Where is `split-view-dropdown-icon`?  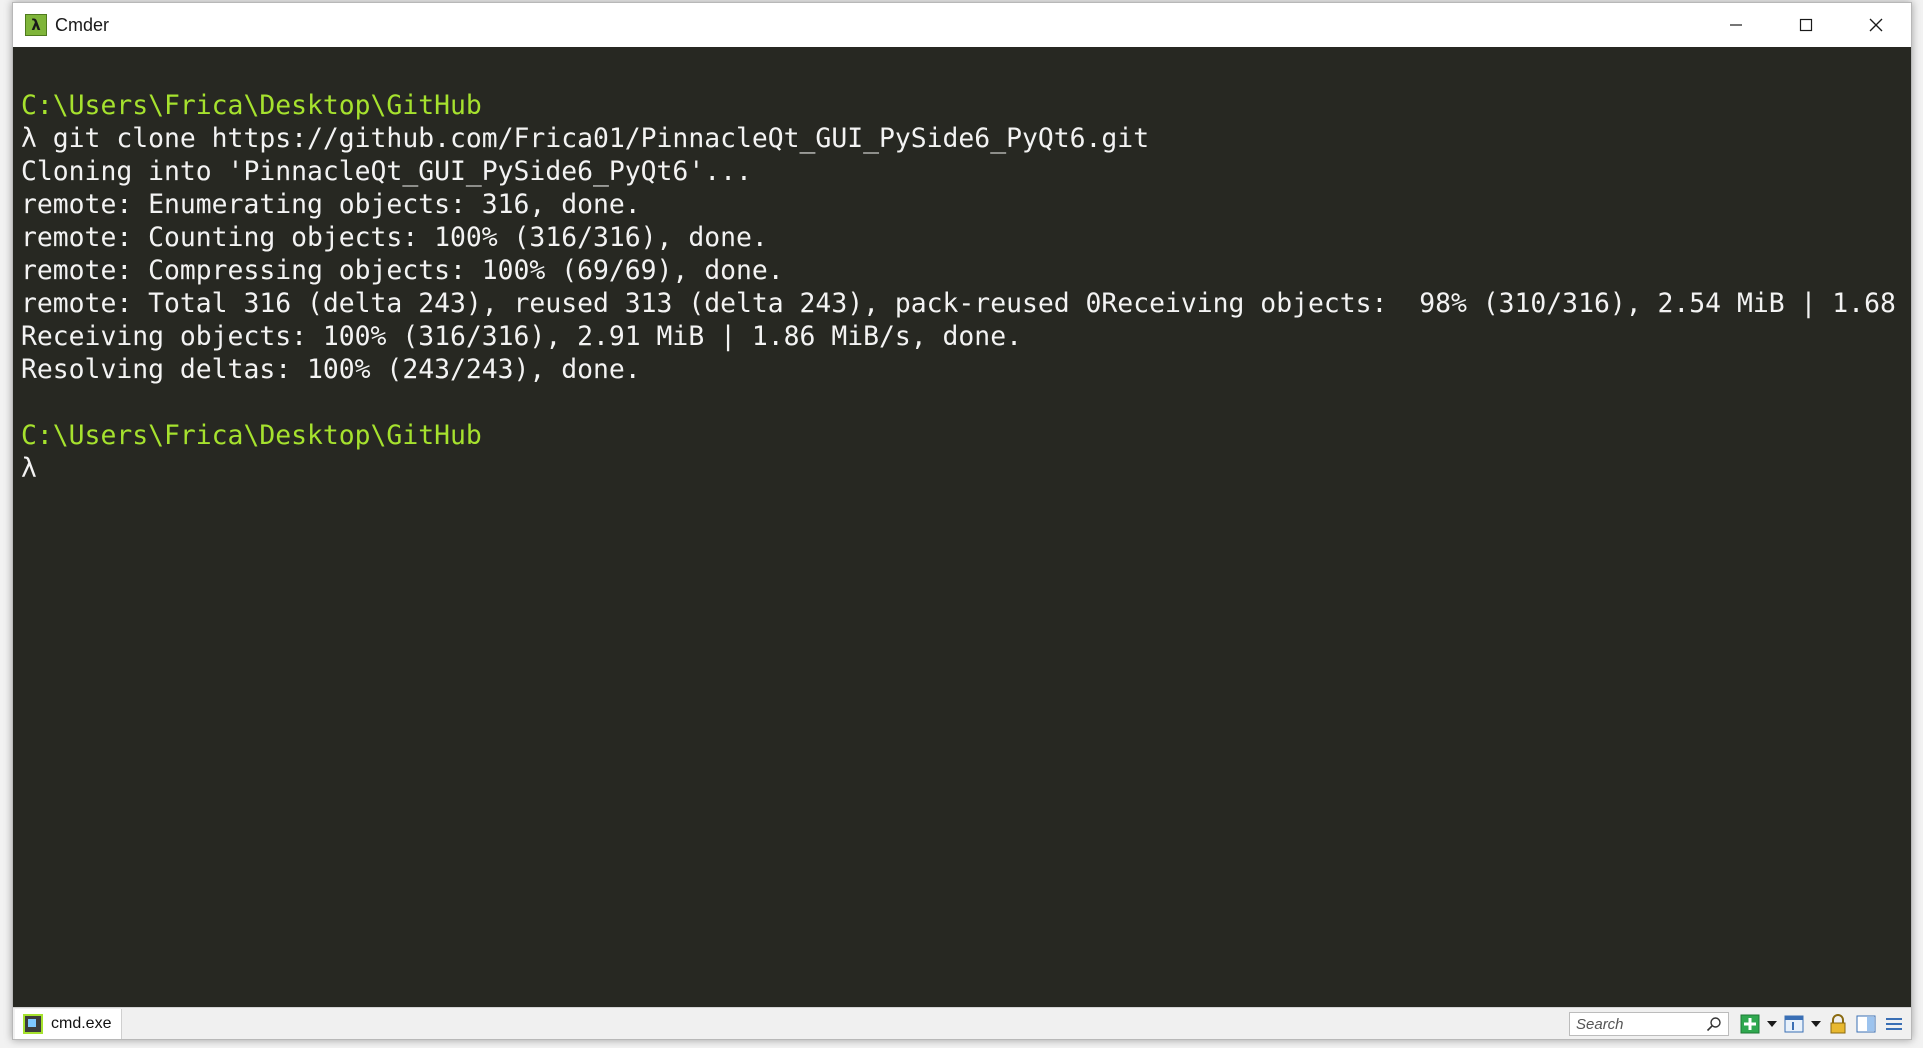 split-view-dropdown-icon is located at coordinates (1816, 1024).